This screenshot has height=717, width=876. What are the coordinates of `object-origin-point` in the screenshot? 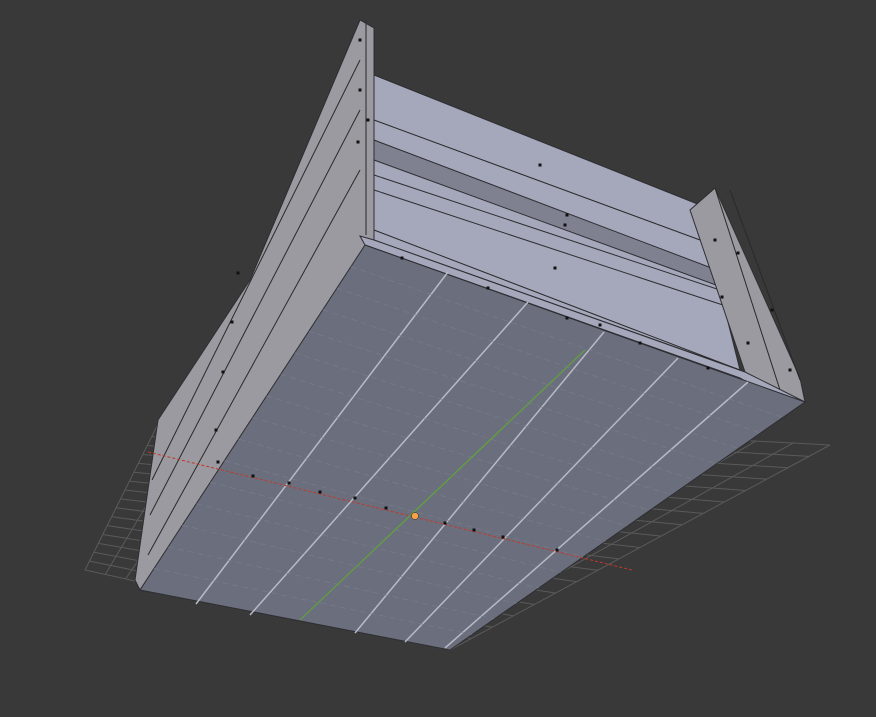 It's located at (415, 516).